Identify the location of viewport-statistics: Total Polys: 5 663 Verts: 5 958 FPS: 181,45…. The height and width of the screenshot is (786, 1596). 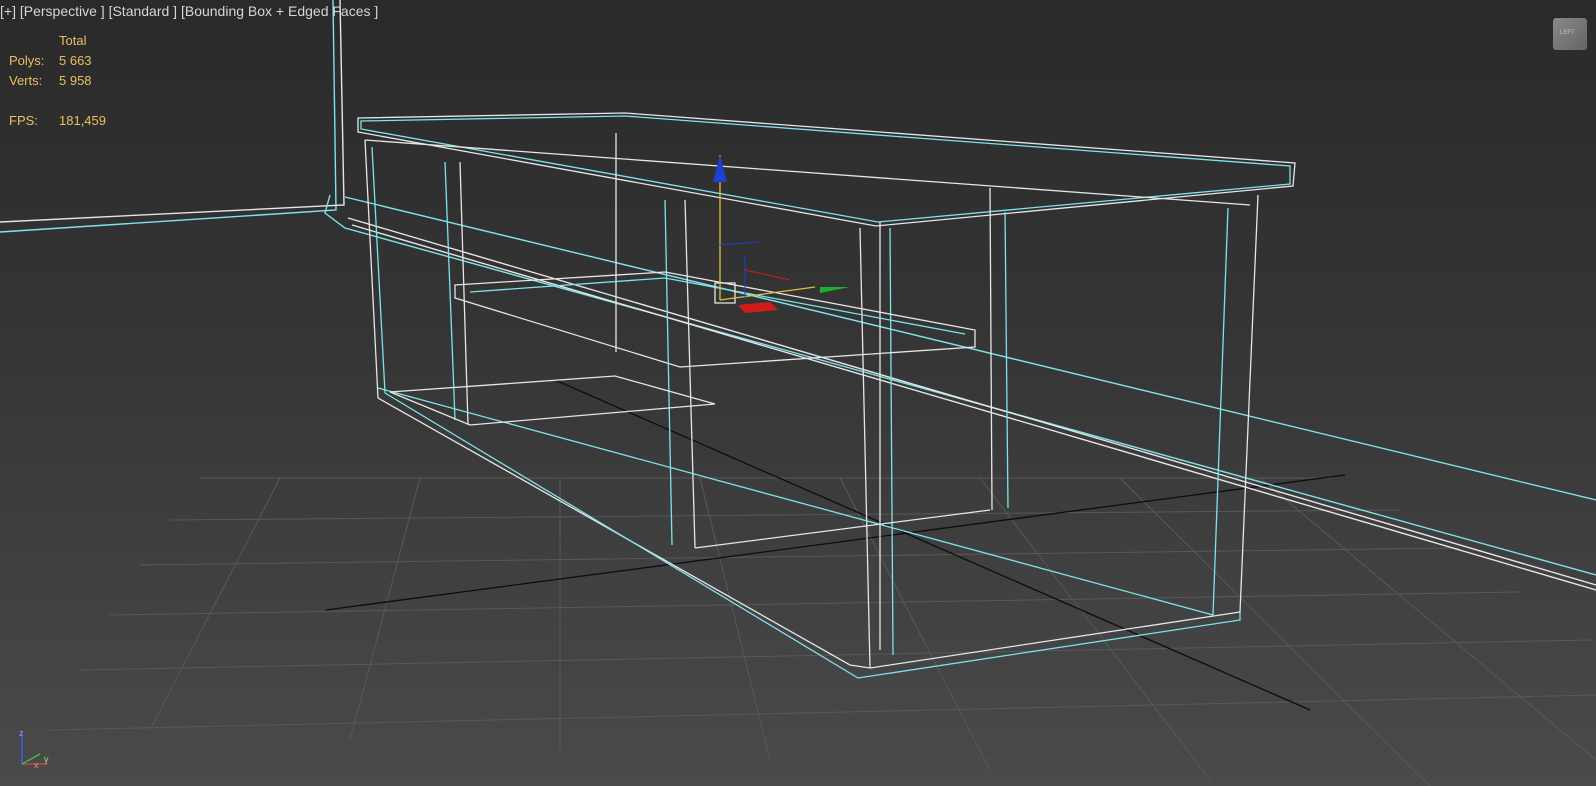
(74, 81).